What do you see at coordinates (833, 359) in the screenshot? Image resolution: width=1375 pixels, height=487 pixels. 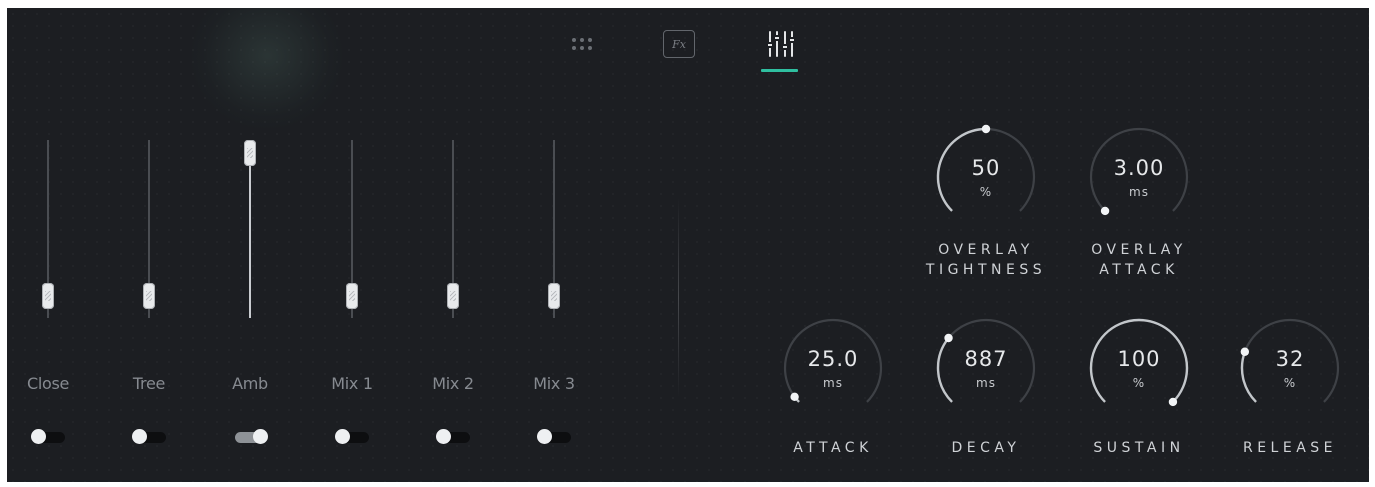 I see `knob-value: 25.0` at bounding box center [833, 359].